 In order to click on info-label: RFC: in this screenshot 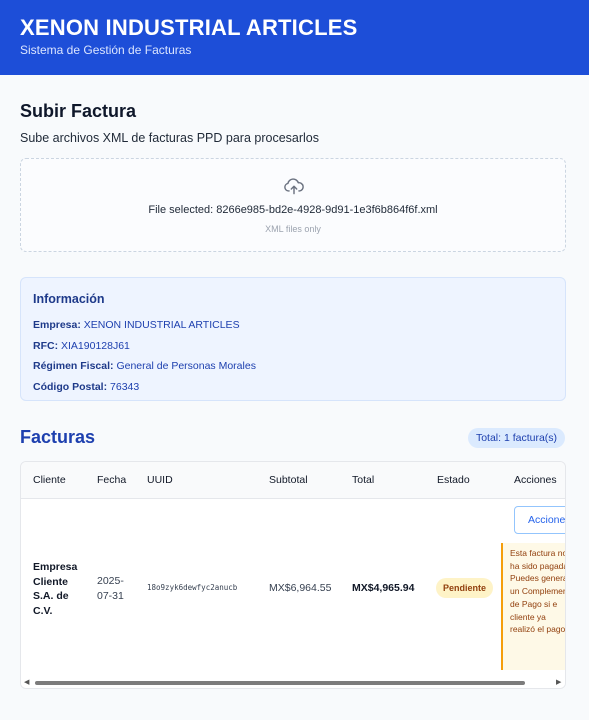, I will do `click(46, 345)`.